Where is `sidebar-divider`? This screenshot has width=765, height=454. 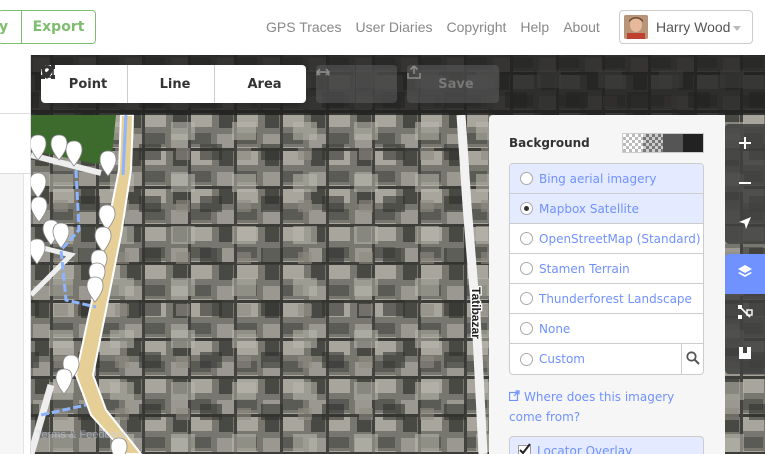 sidebar-divider is located at coordinates (15, 113).